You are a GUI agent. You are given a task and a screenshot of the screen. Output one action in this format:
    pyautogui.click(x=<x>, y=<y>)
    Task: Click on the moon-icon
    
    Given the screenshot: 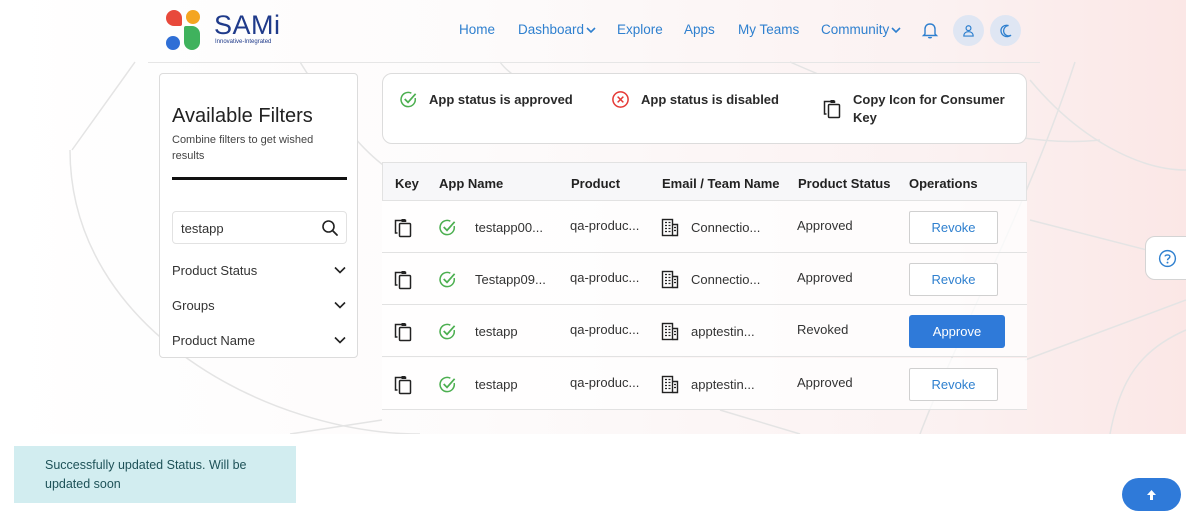 What is the action you would take?
    pyautogui.click(x=1005, y=30)
    